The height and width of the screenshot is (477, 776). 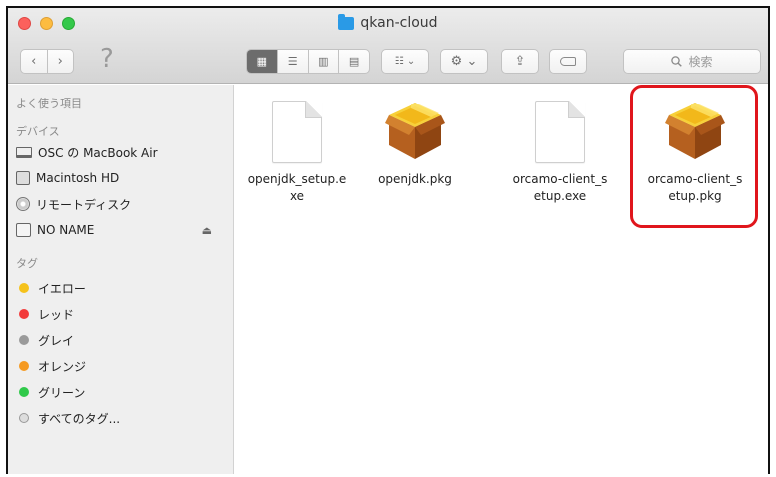 I want to click on forward-button: ›, so click(x=60, y=61).